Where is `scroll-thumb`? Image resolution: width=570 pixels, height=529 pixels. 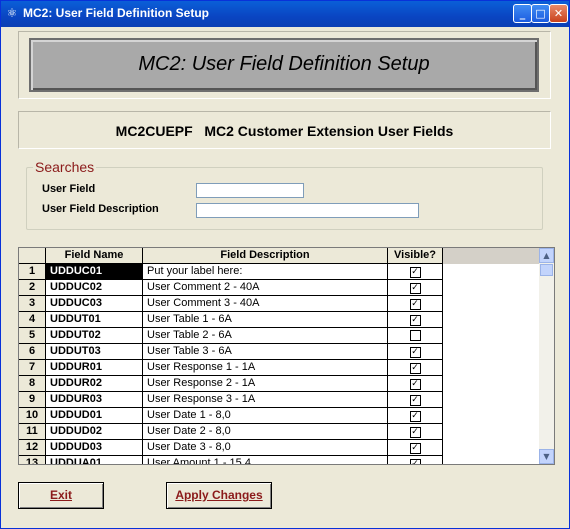 scroll-thumb is located at coordinates (546, 270).